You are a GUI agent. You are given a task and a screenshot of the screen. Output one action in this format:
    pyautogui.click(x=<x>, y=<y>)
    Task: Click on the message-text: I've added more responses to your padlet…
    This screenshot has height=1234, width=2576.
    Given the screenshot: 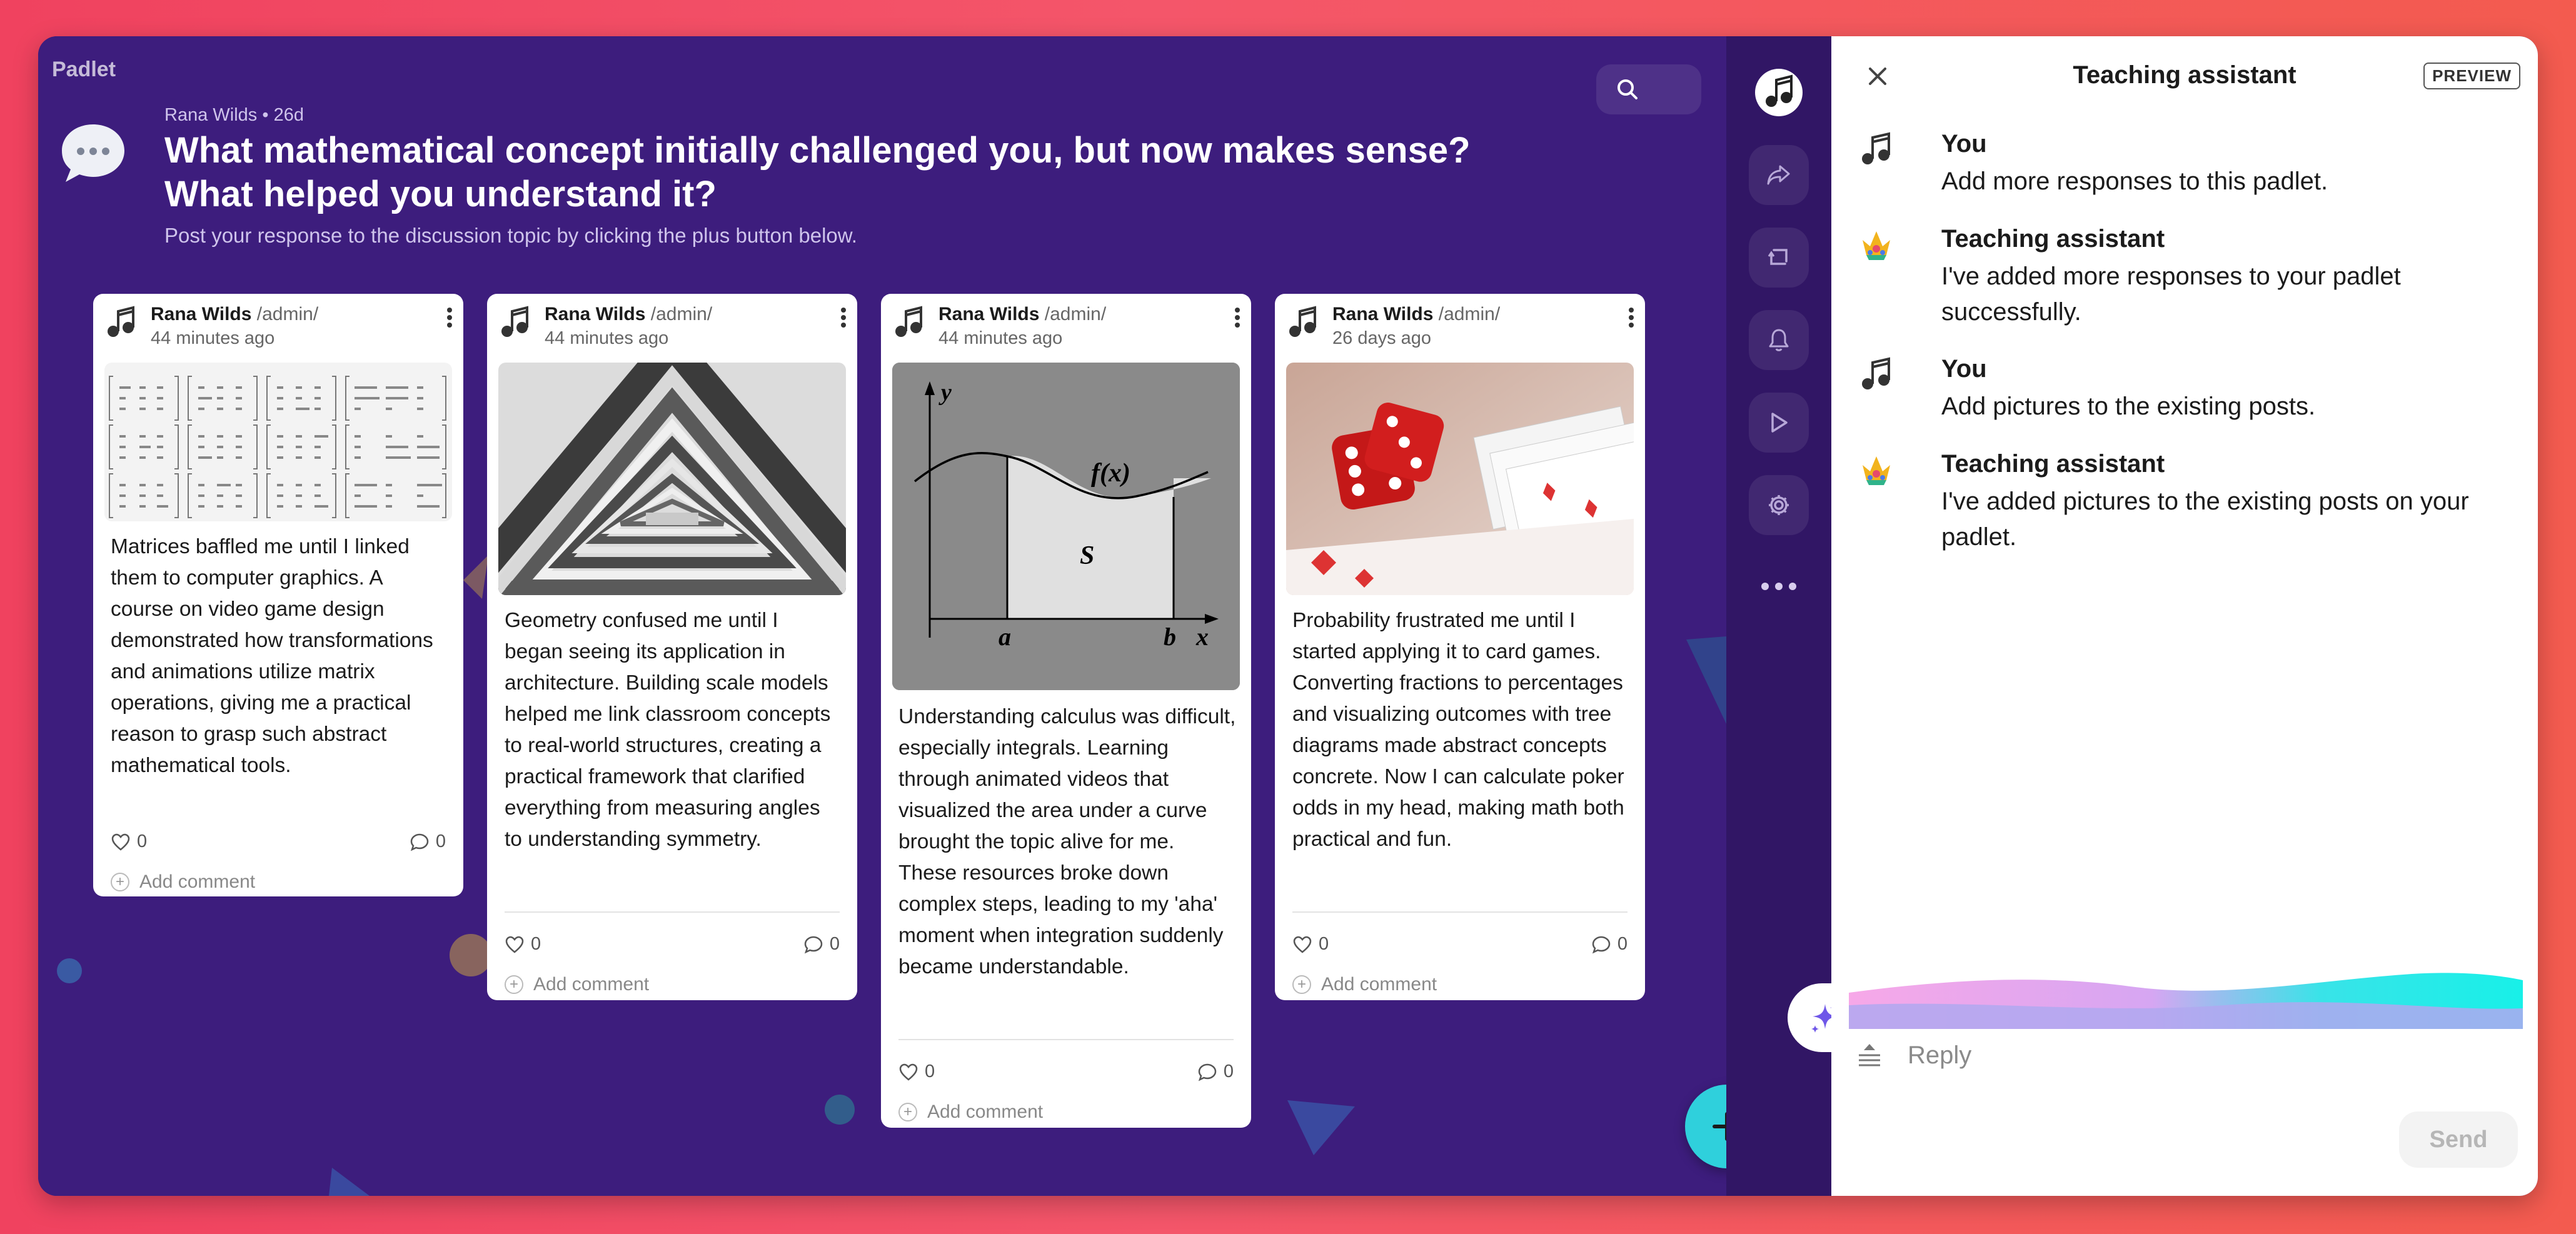 What is the action you would take?
    pyautogui.click(x=2171, y=294)
    